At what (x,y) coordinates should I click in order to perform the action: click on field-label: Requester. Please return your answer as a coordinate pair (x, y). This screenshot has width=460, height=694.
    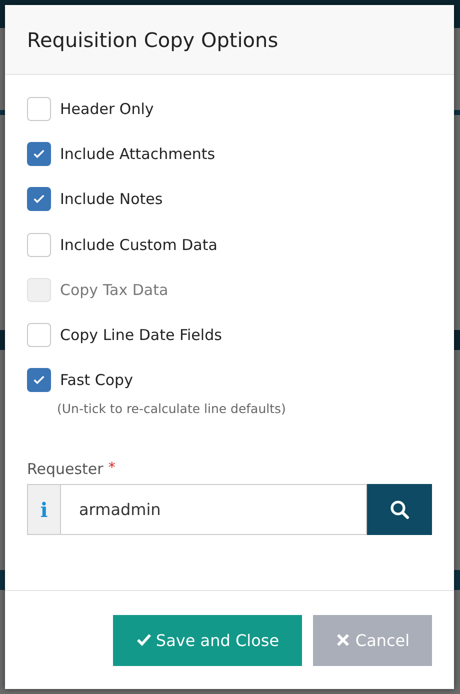
    Looking at the image, I should click on (65, 469).